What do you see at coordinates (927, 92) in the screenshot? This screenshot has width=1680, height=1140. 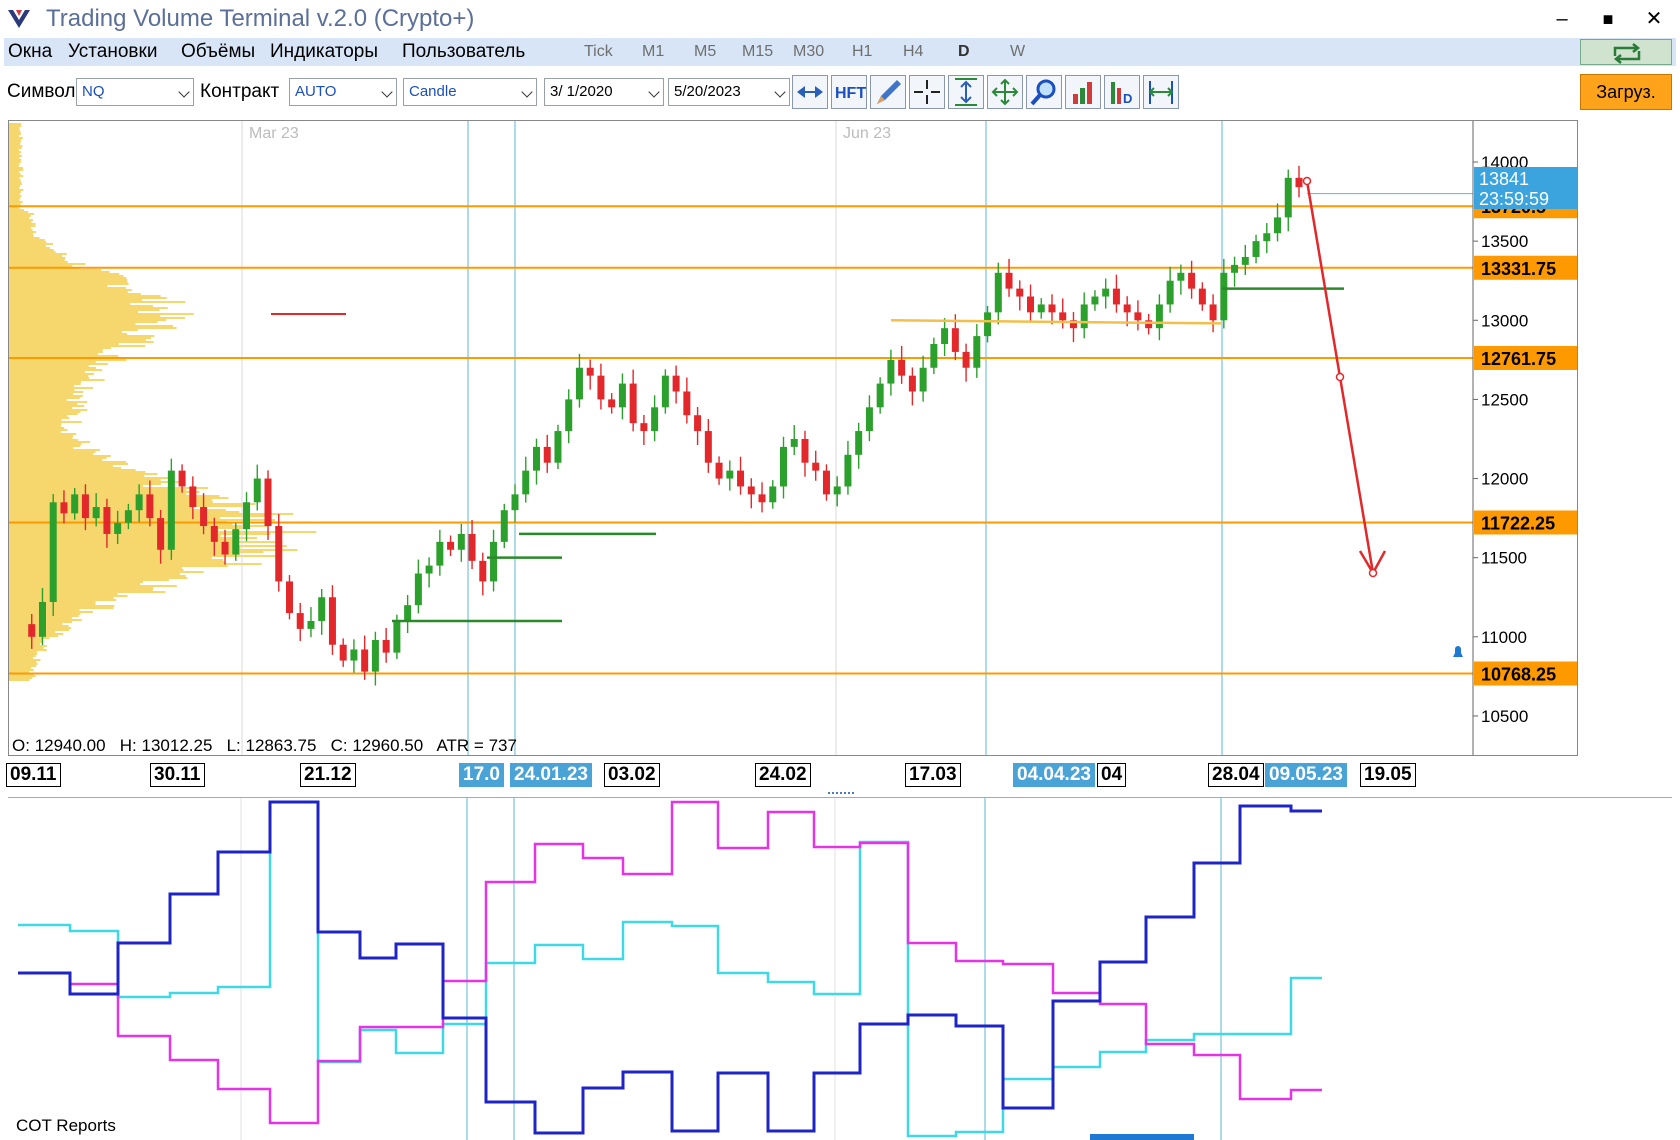 I see `crosshair-button` at bounding box center [927, 92].